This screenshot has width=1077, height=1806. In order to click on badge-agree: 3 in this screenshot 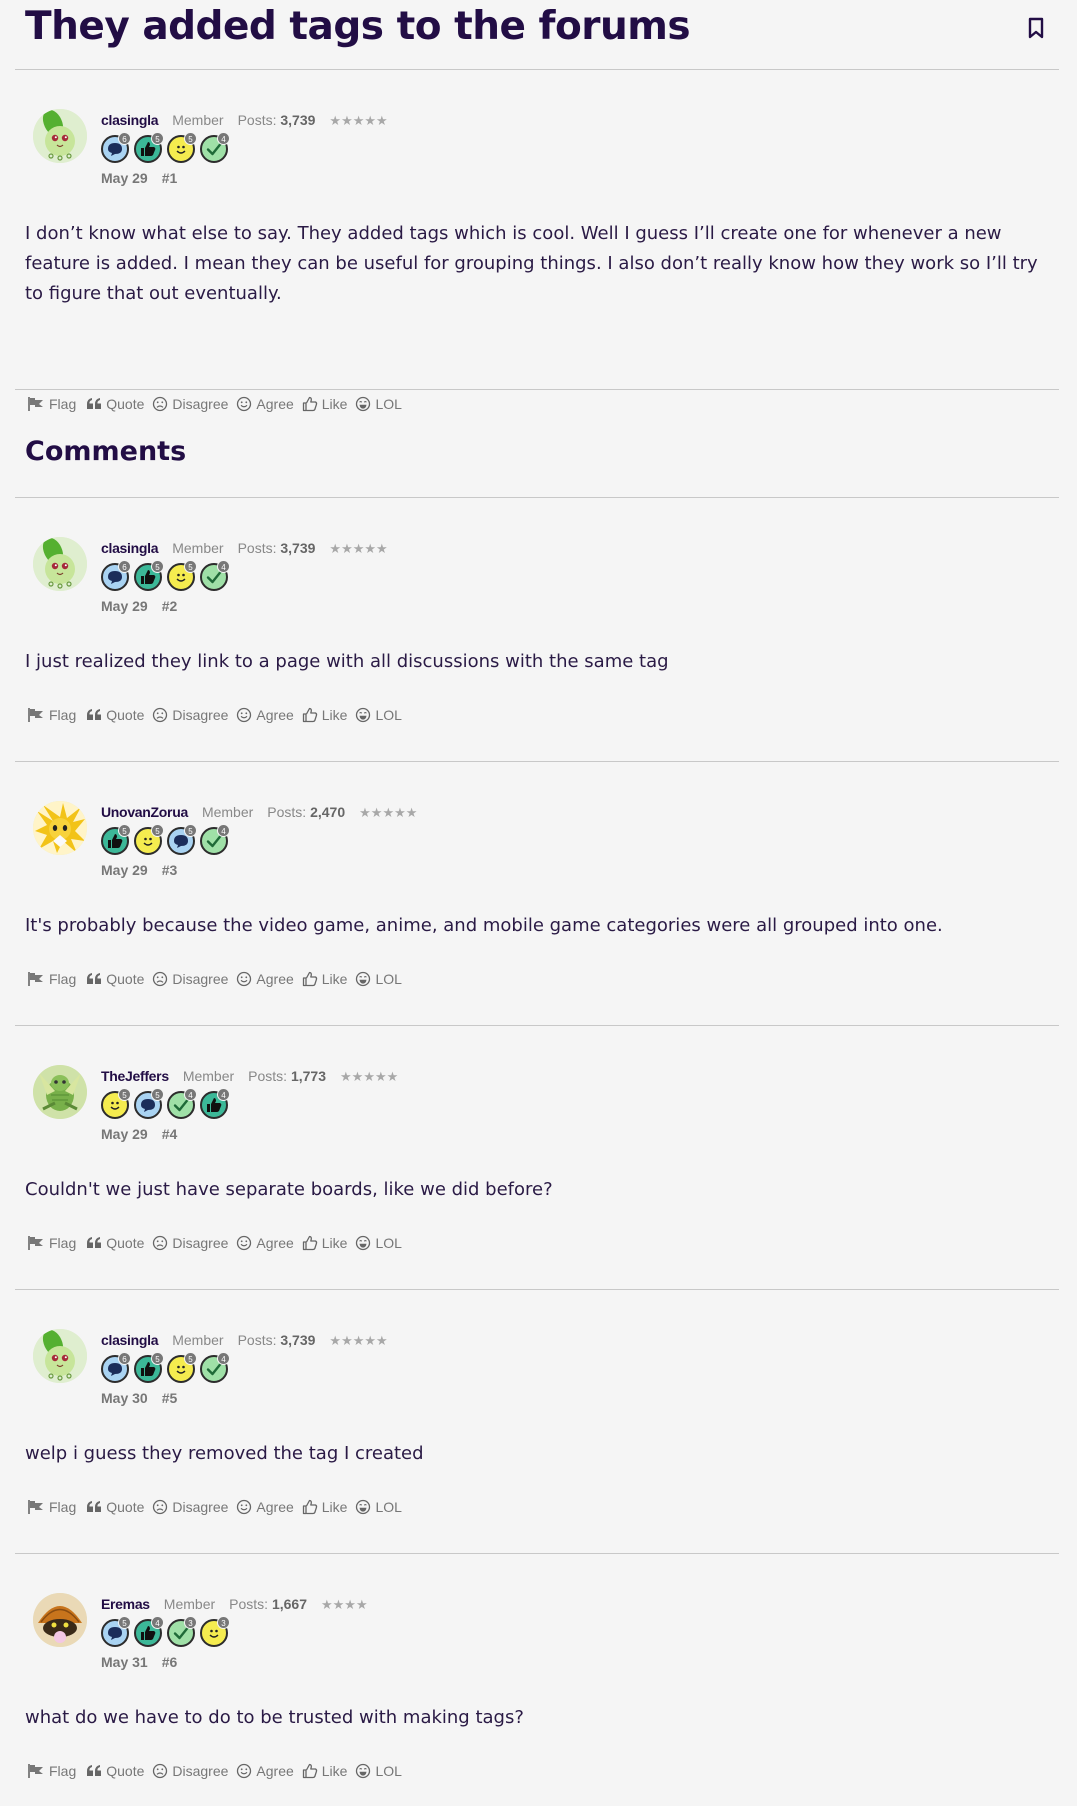, I will do `click(215, 1631)`.